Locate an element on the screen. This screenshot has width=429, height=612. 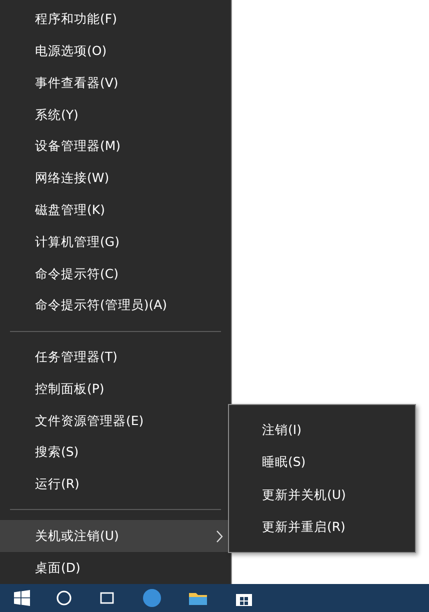
menu-item: 命令提示符(管理员)(A) is located at coordinates (115, 306).